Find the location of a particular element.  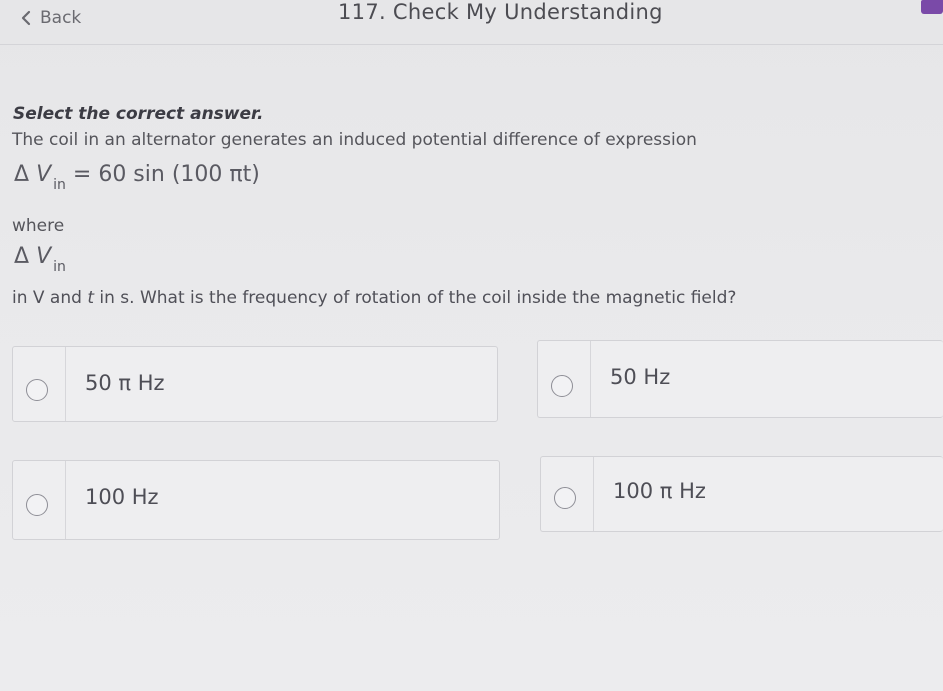

where-text: where is located at coordinates (38, 226).